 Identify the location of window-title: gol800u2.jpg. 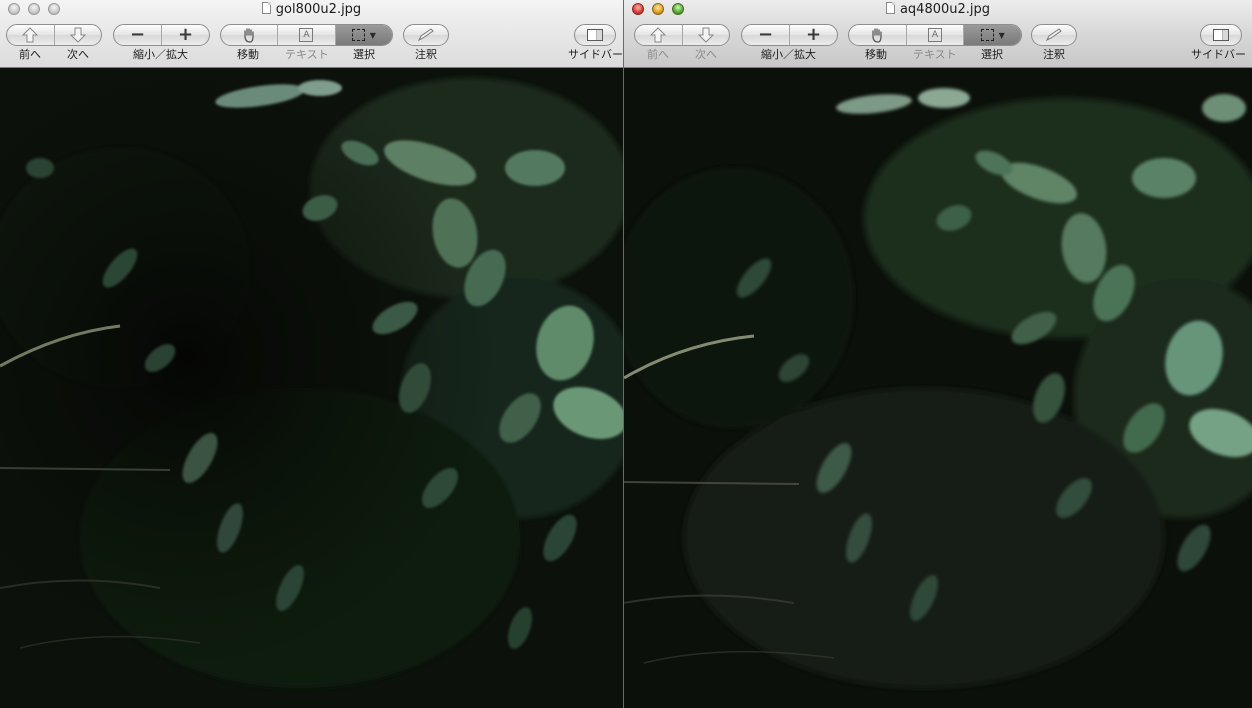
(311, 10).